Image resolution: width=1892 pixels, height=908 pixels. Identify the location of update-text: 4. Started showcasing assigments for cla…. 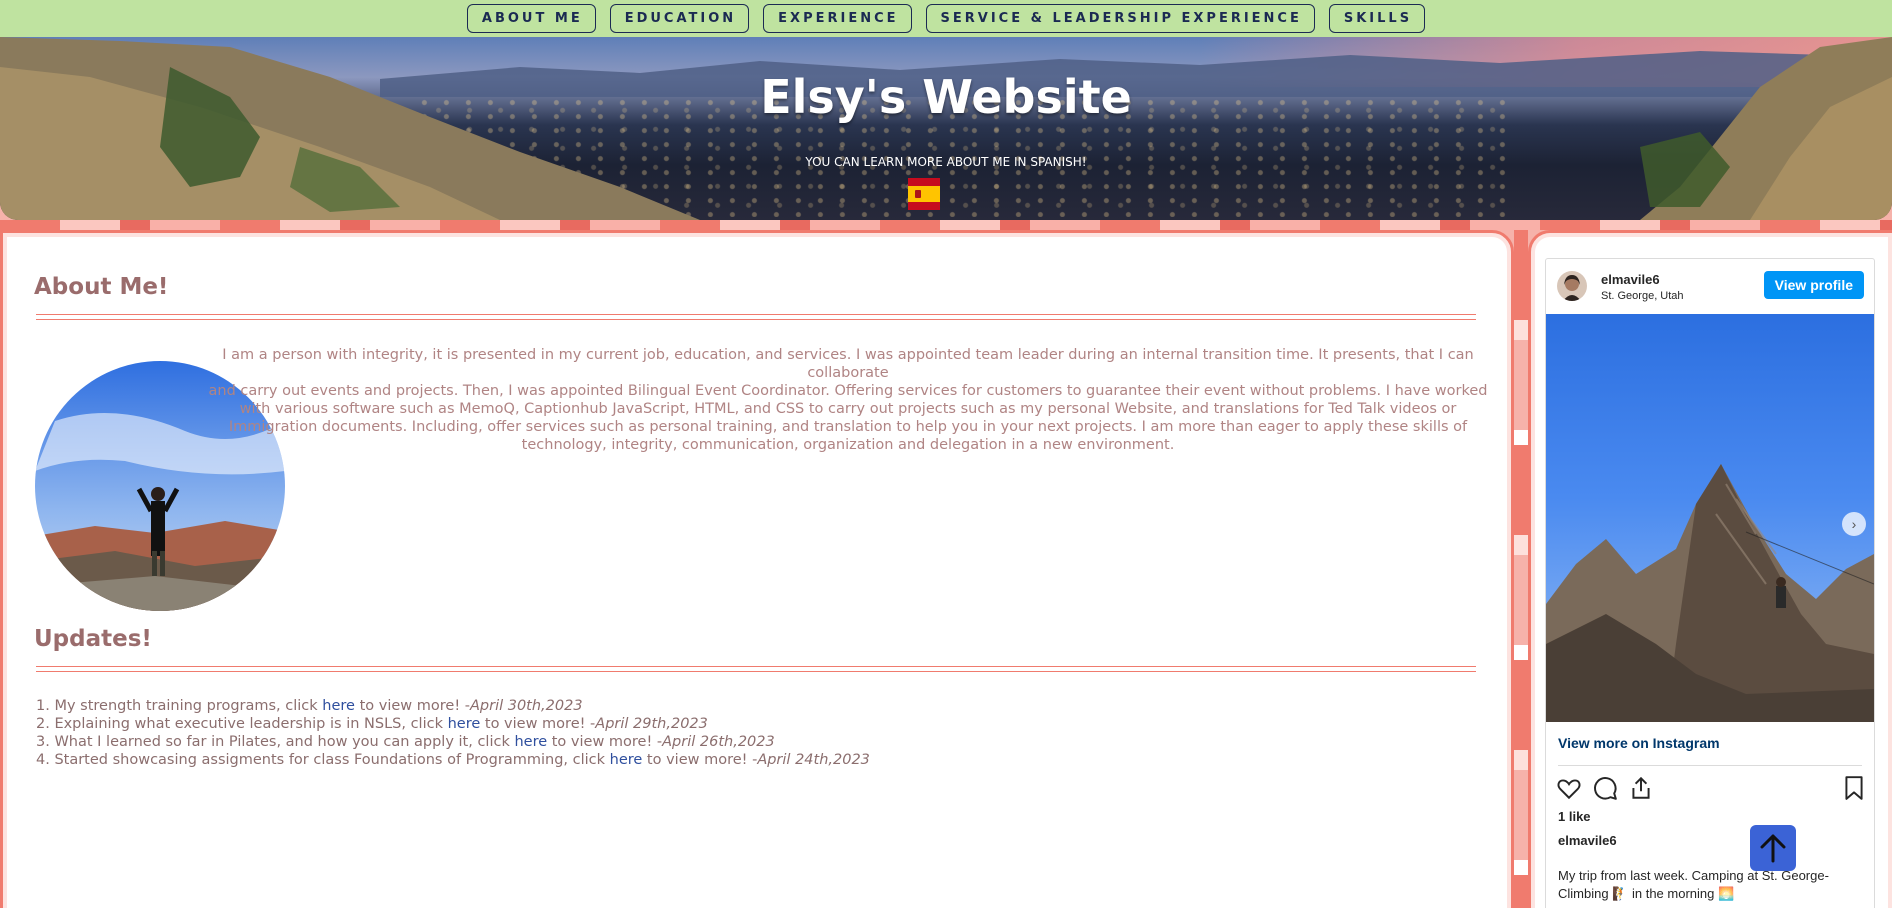
(323, 760).